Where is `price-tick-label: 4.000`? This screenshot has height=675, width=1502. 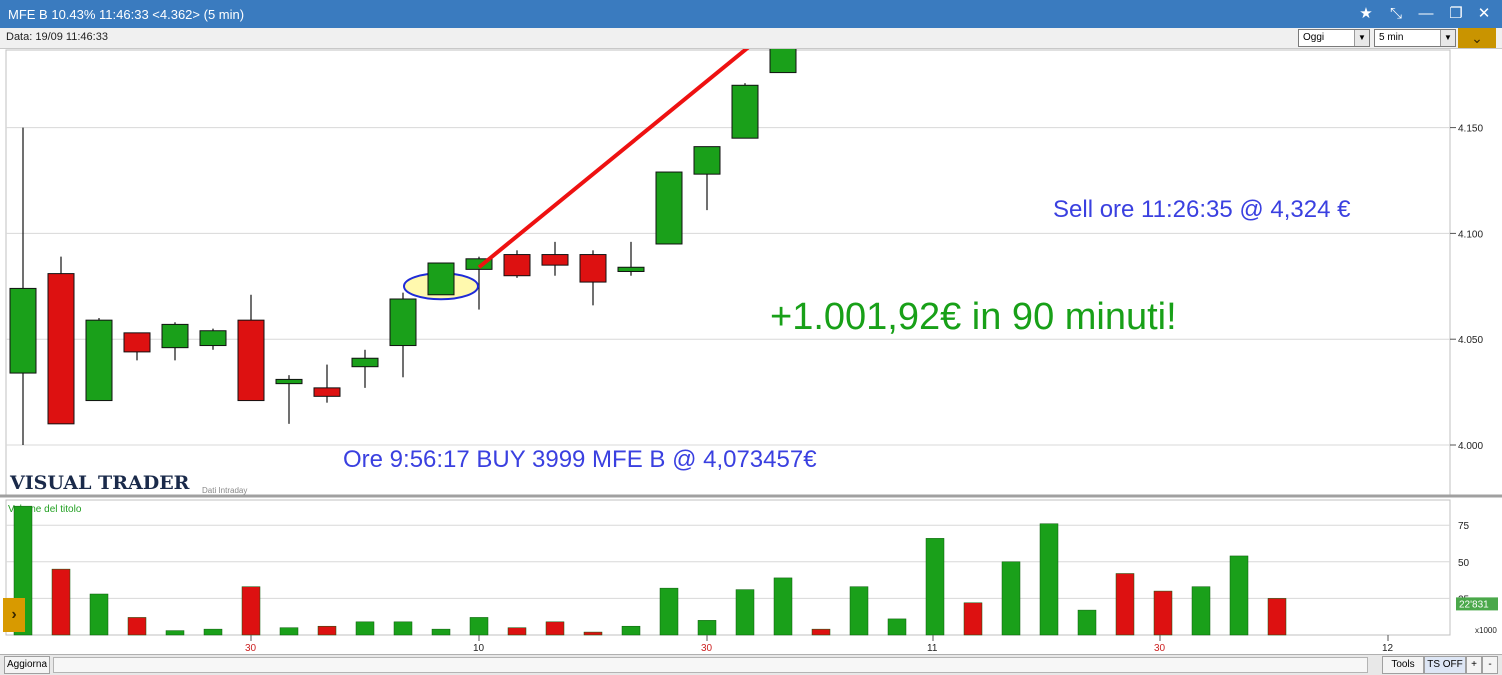
price-tick-label: 4.000 is located at coordinates (1470, 446).